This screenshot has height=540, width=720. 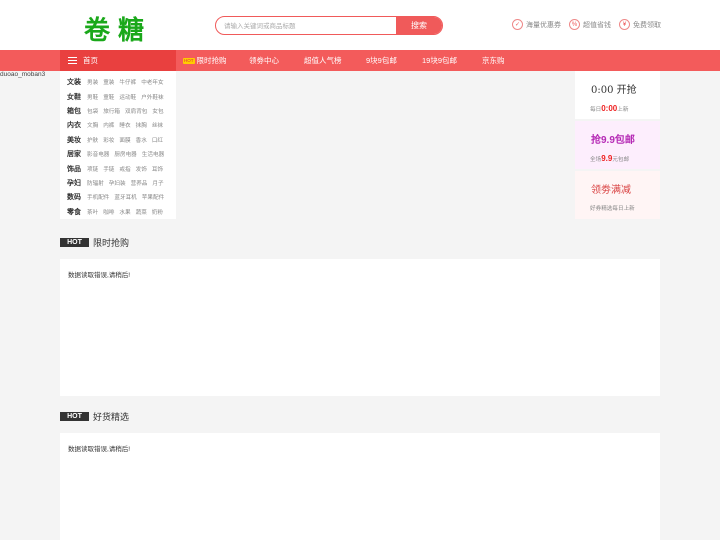 I want to click on subcategory-link: 男鞋, so click(x=92, y=97).